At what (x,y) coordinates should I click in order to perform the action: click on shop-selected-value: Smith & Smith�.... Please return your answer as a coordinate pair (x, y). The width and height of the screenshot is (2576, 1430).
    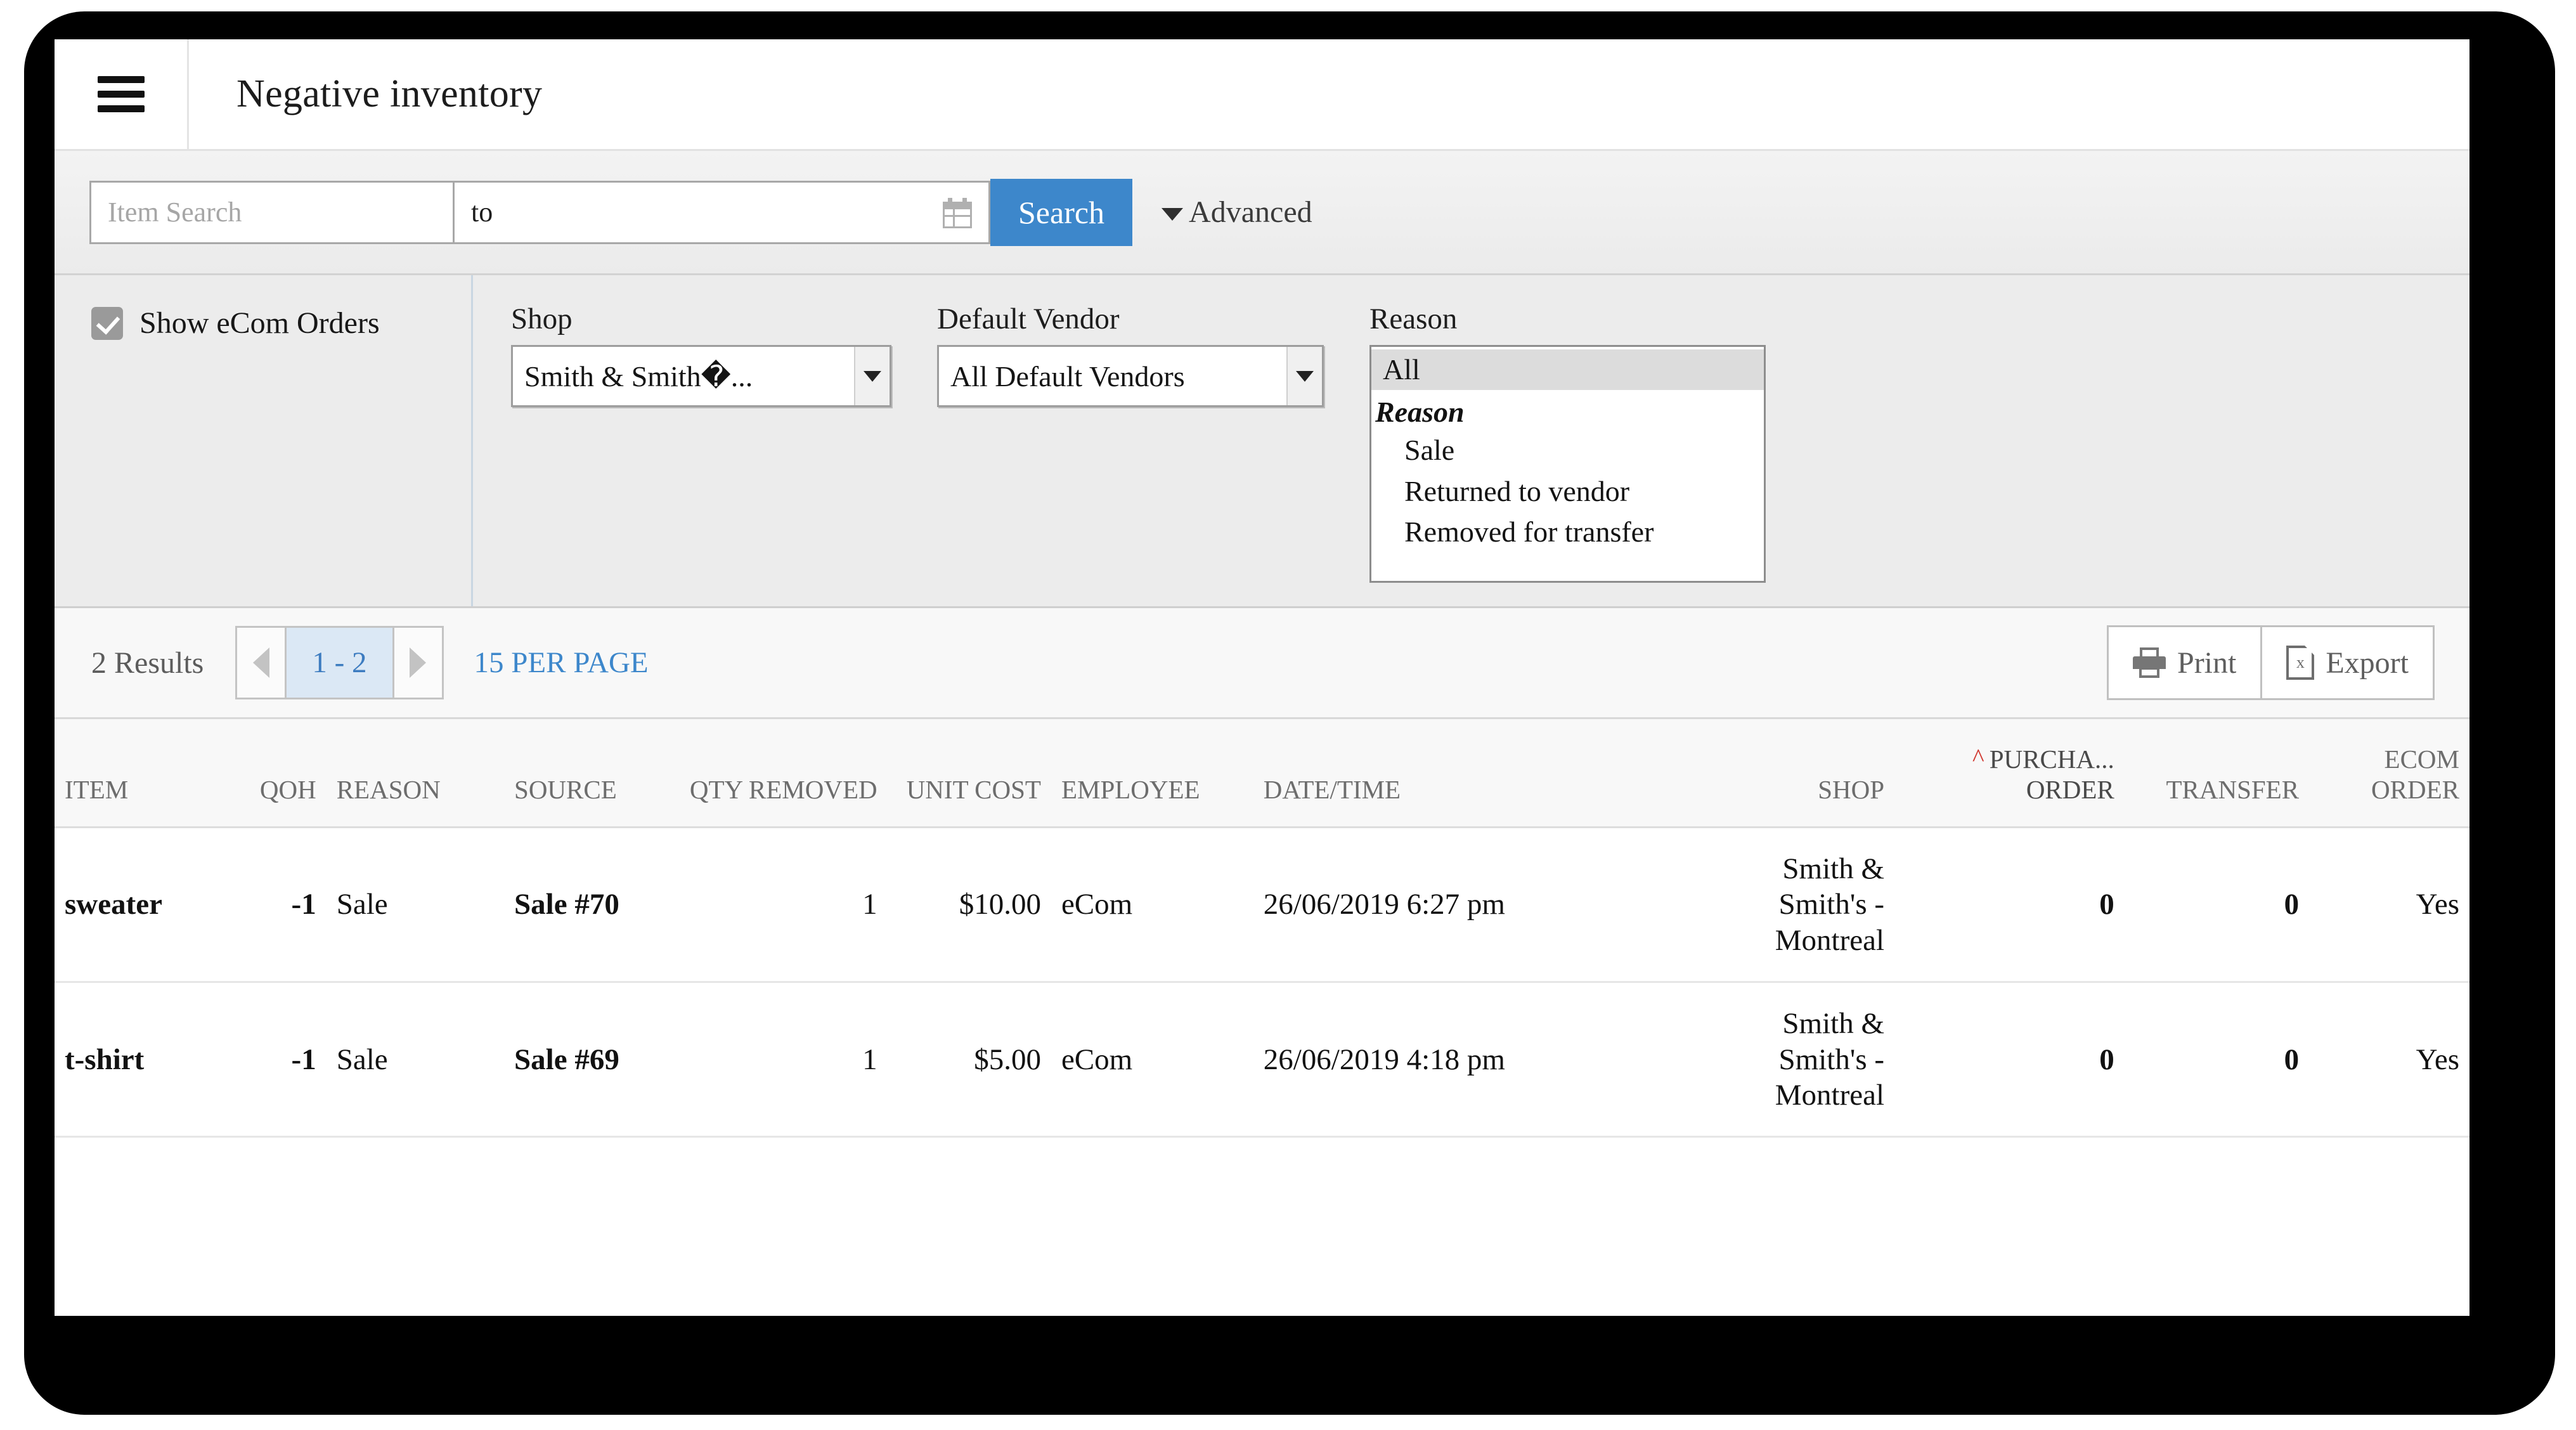
    Looking at the image, I should click on (638, 376).